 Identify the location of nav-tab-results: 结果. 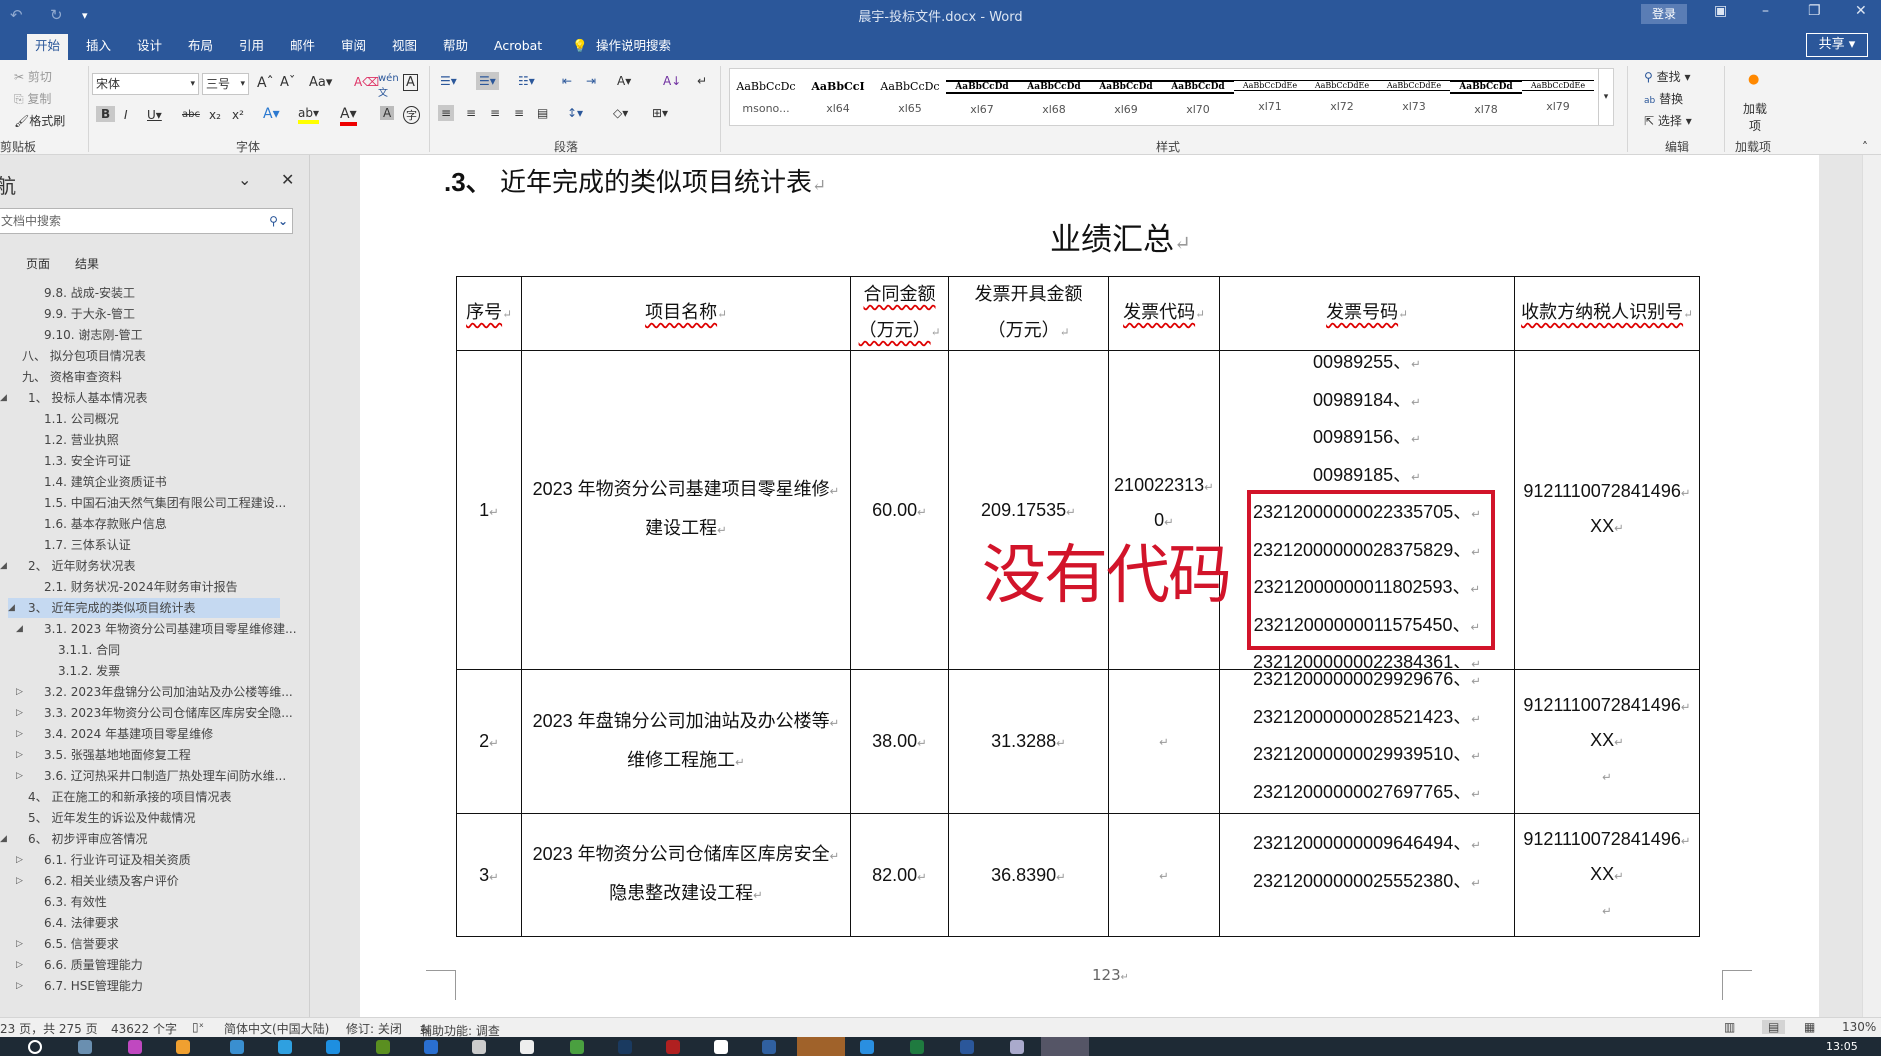
(87, 263).